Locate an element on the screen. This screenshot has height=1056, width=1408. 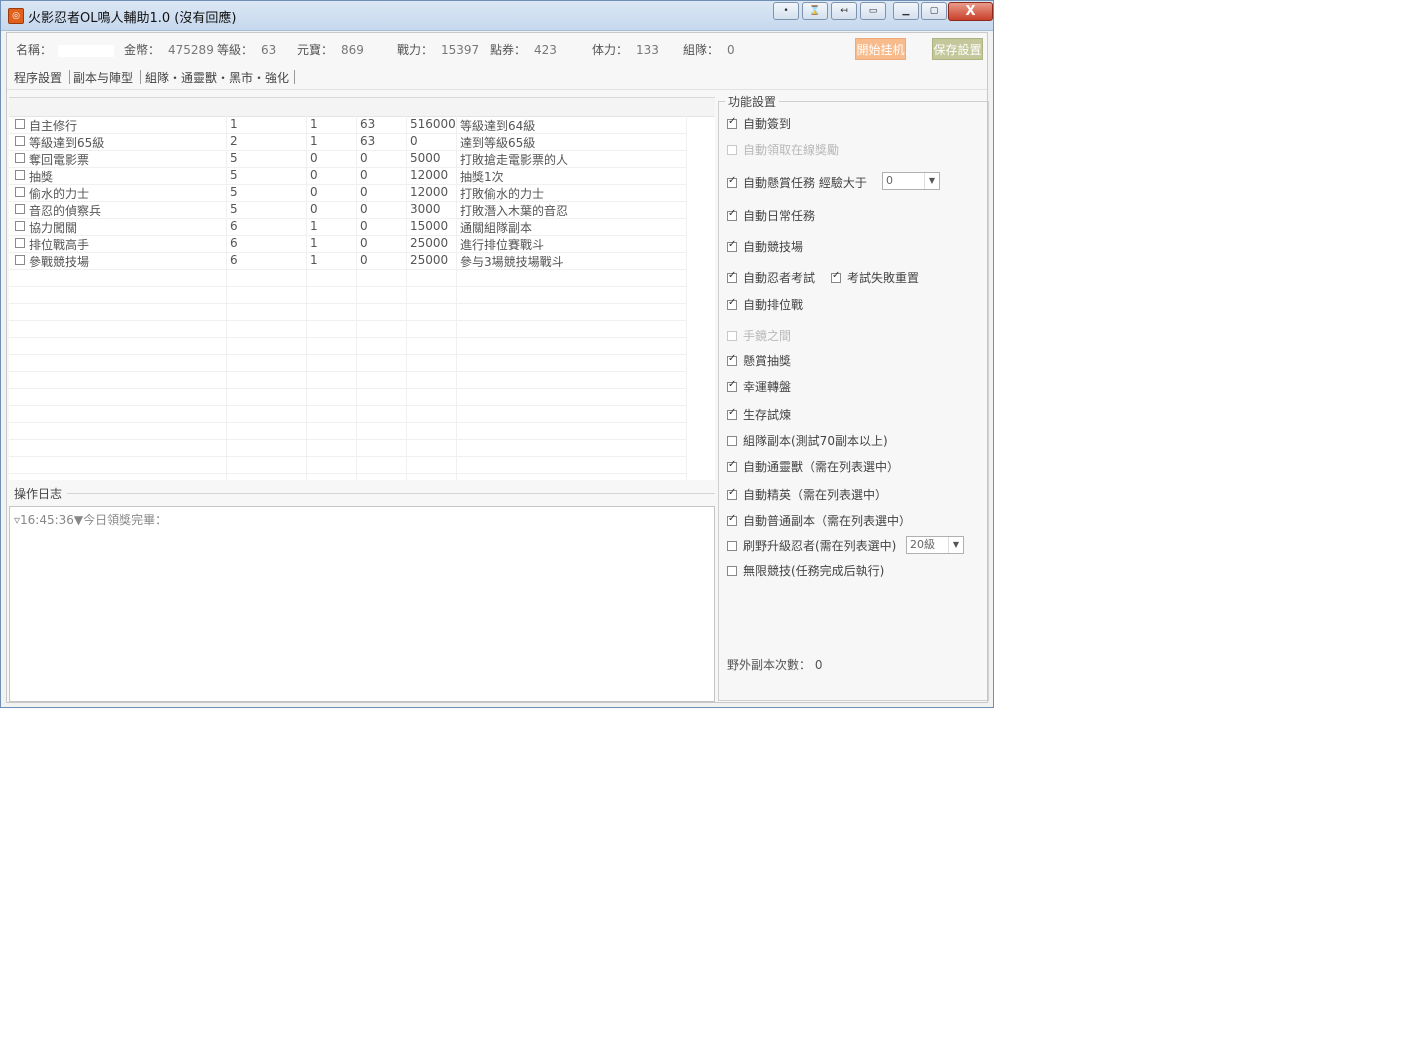
table-cell: 抽獎1次 is located at coordinates (482, 177).